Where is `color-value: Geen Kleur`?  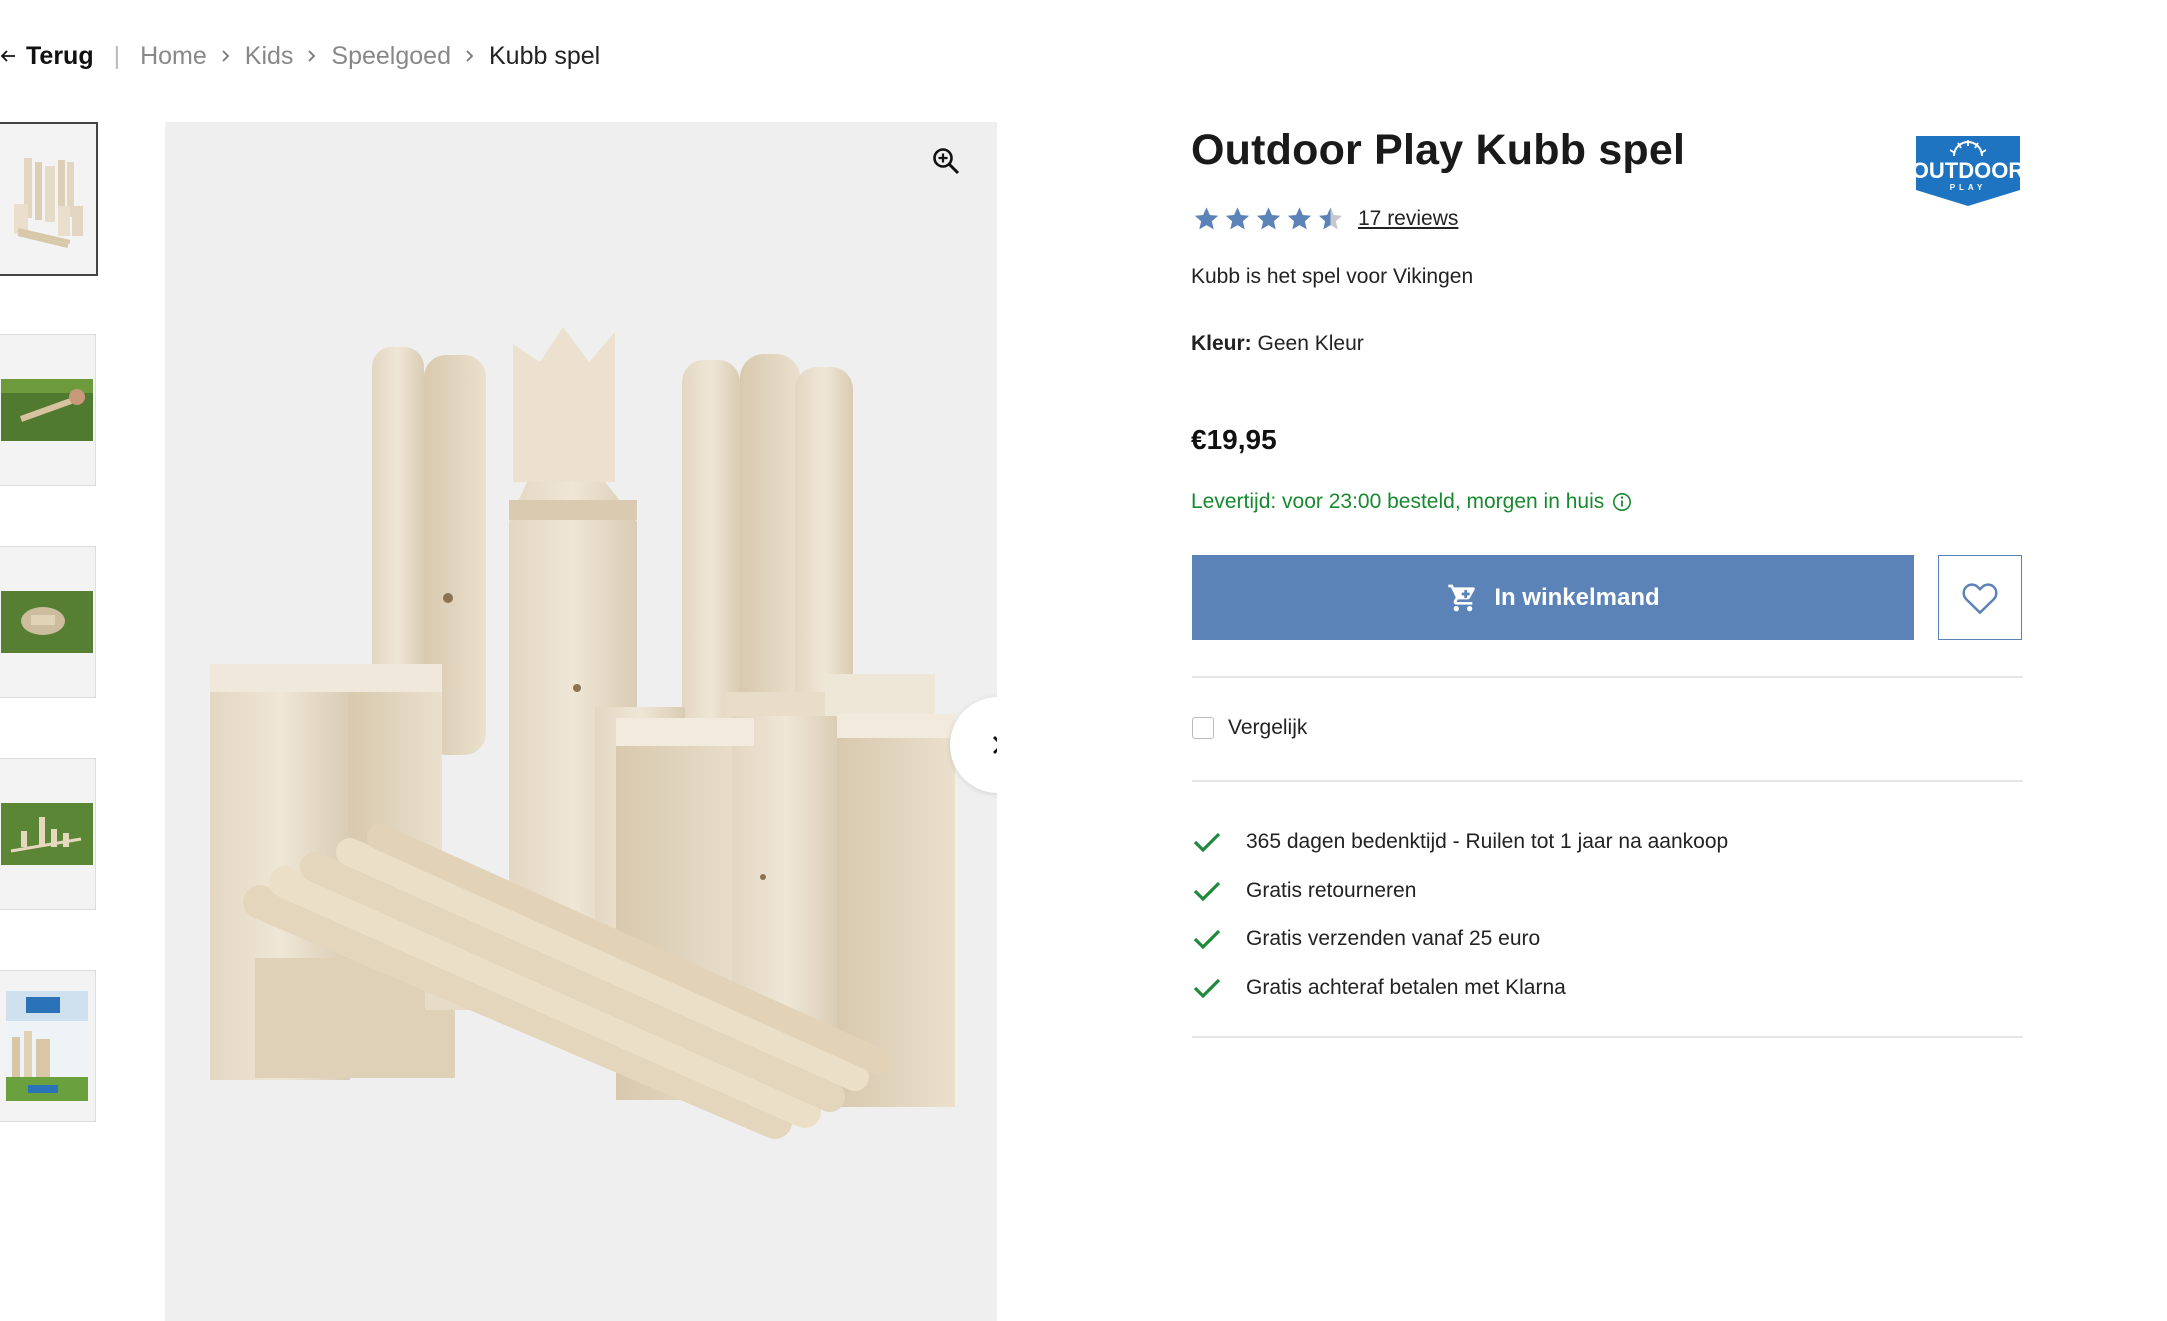
color-value: Geen Kleur is located at coordinates (1310, 343).